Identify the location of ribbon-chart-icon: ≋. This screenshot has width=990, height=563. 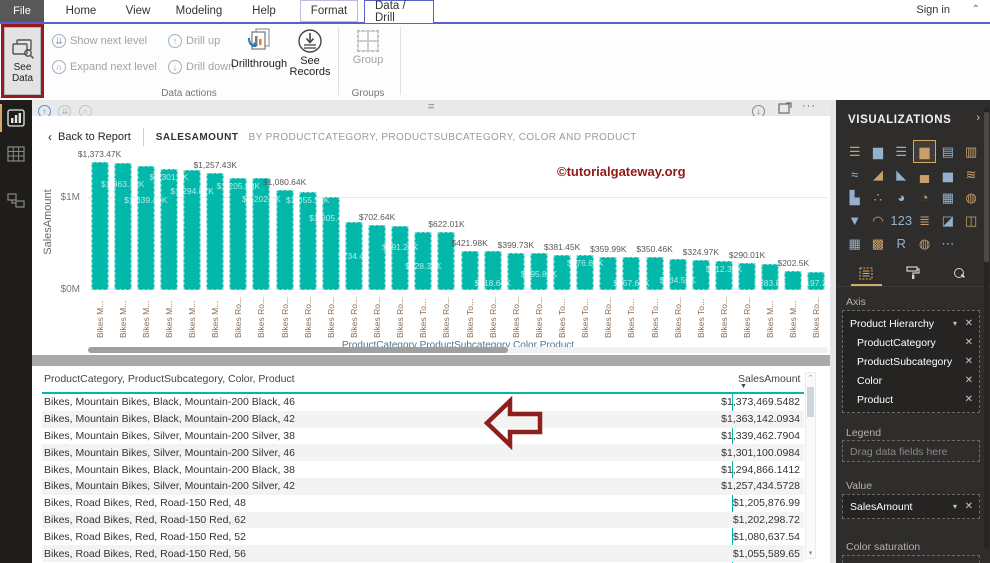
(970, 174).